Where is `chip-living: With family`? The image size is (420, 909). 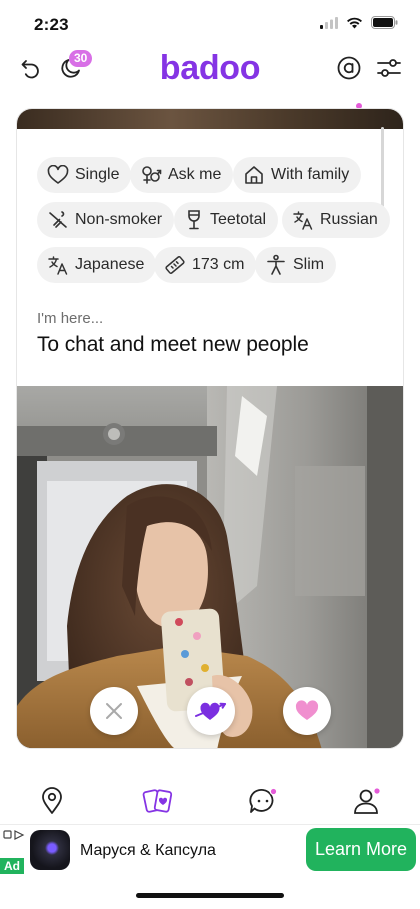
chip-living: With family is located at coordinates (297, 175).